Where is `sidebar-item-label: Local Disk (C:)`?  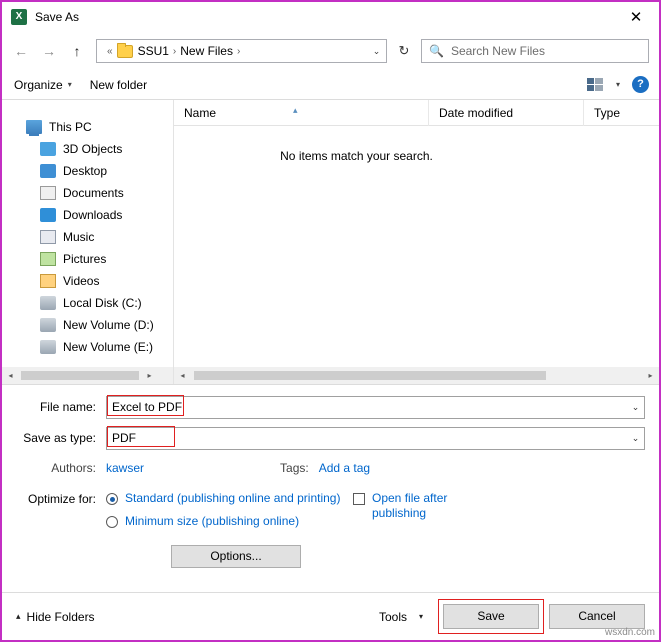
sidebar-item-label: Local Disk (C:) is located at coordinates (102, 303).